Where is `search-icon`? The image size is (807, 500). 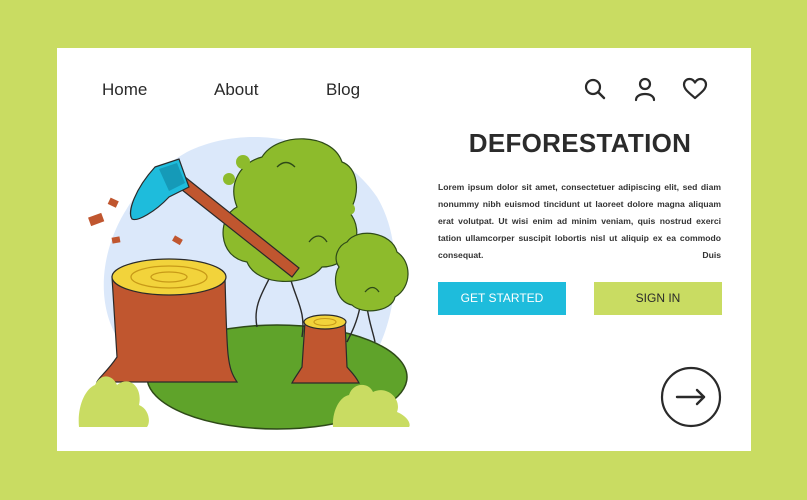
search-icon is located at coordinates (595, 89).